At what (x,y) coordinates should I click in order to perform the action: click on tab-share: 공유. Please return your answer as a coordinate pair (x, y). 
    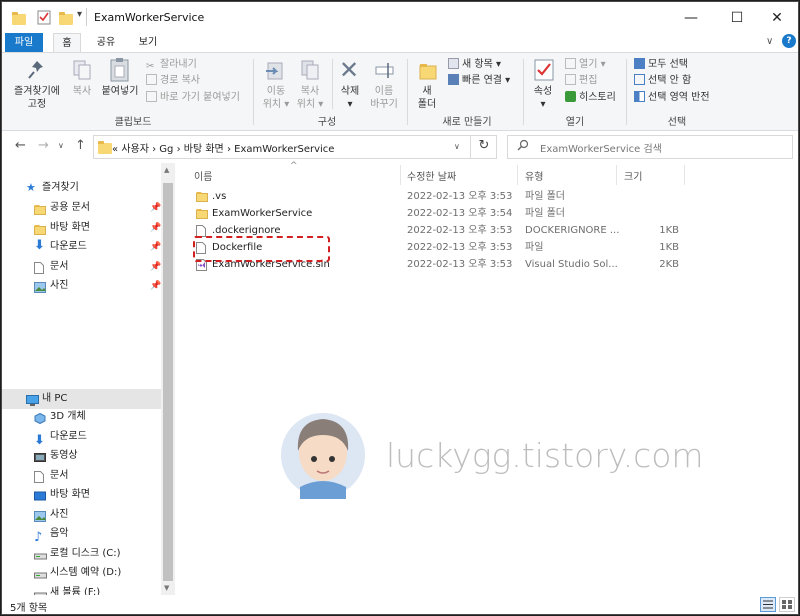
    Looking at the image, I should click on (106, 43).